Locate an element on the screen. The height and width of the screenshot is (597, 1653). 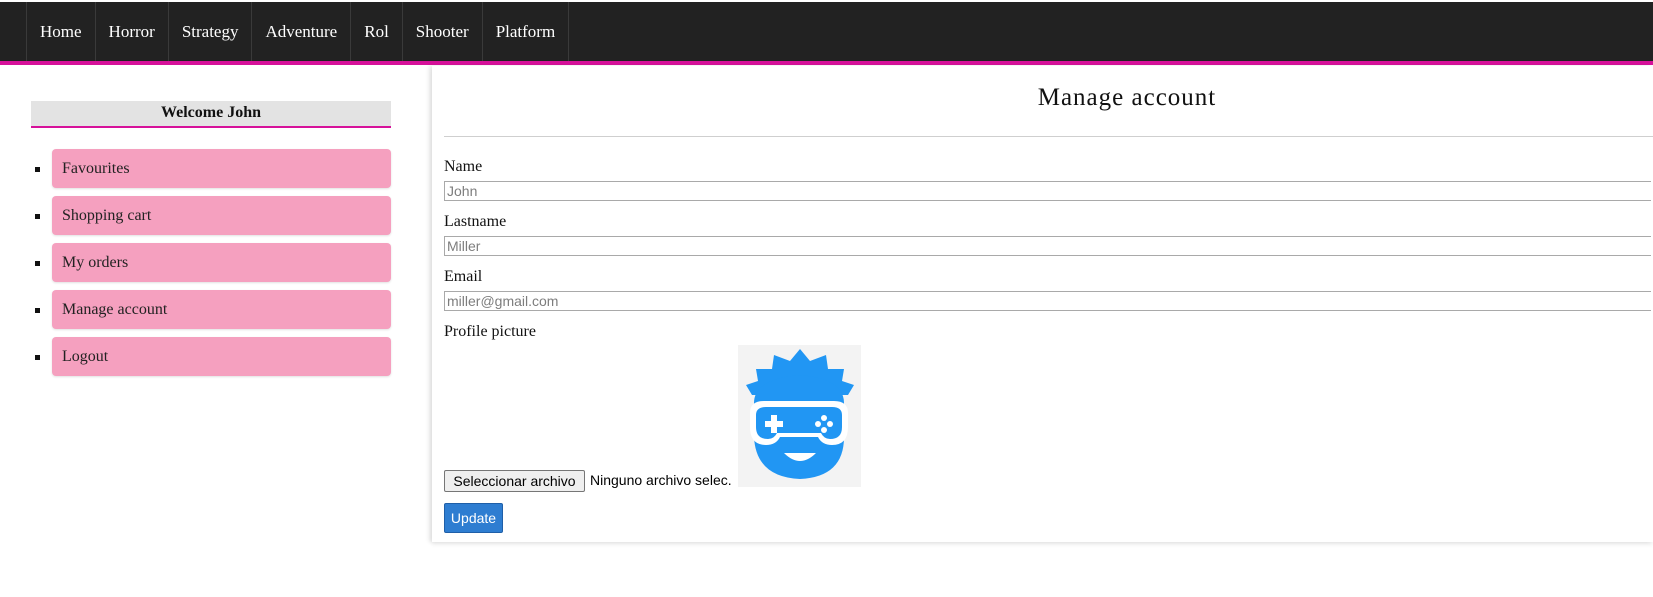
manage-account-link: Manage account is located at coordinates (221, 309).